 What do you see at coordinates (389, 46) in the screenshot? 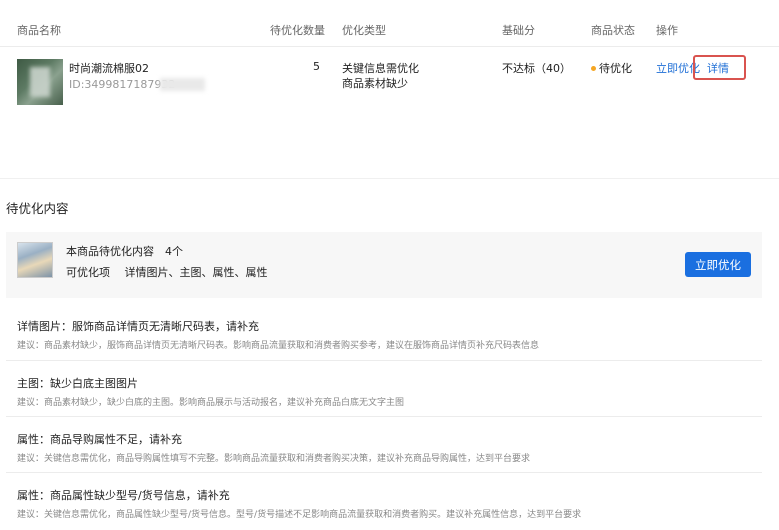
I see `header-divider` at bounding box center [389, 46].